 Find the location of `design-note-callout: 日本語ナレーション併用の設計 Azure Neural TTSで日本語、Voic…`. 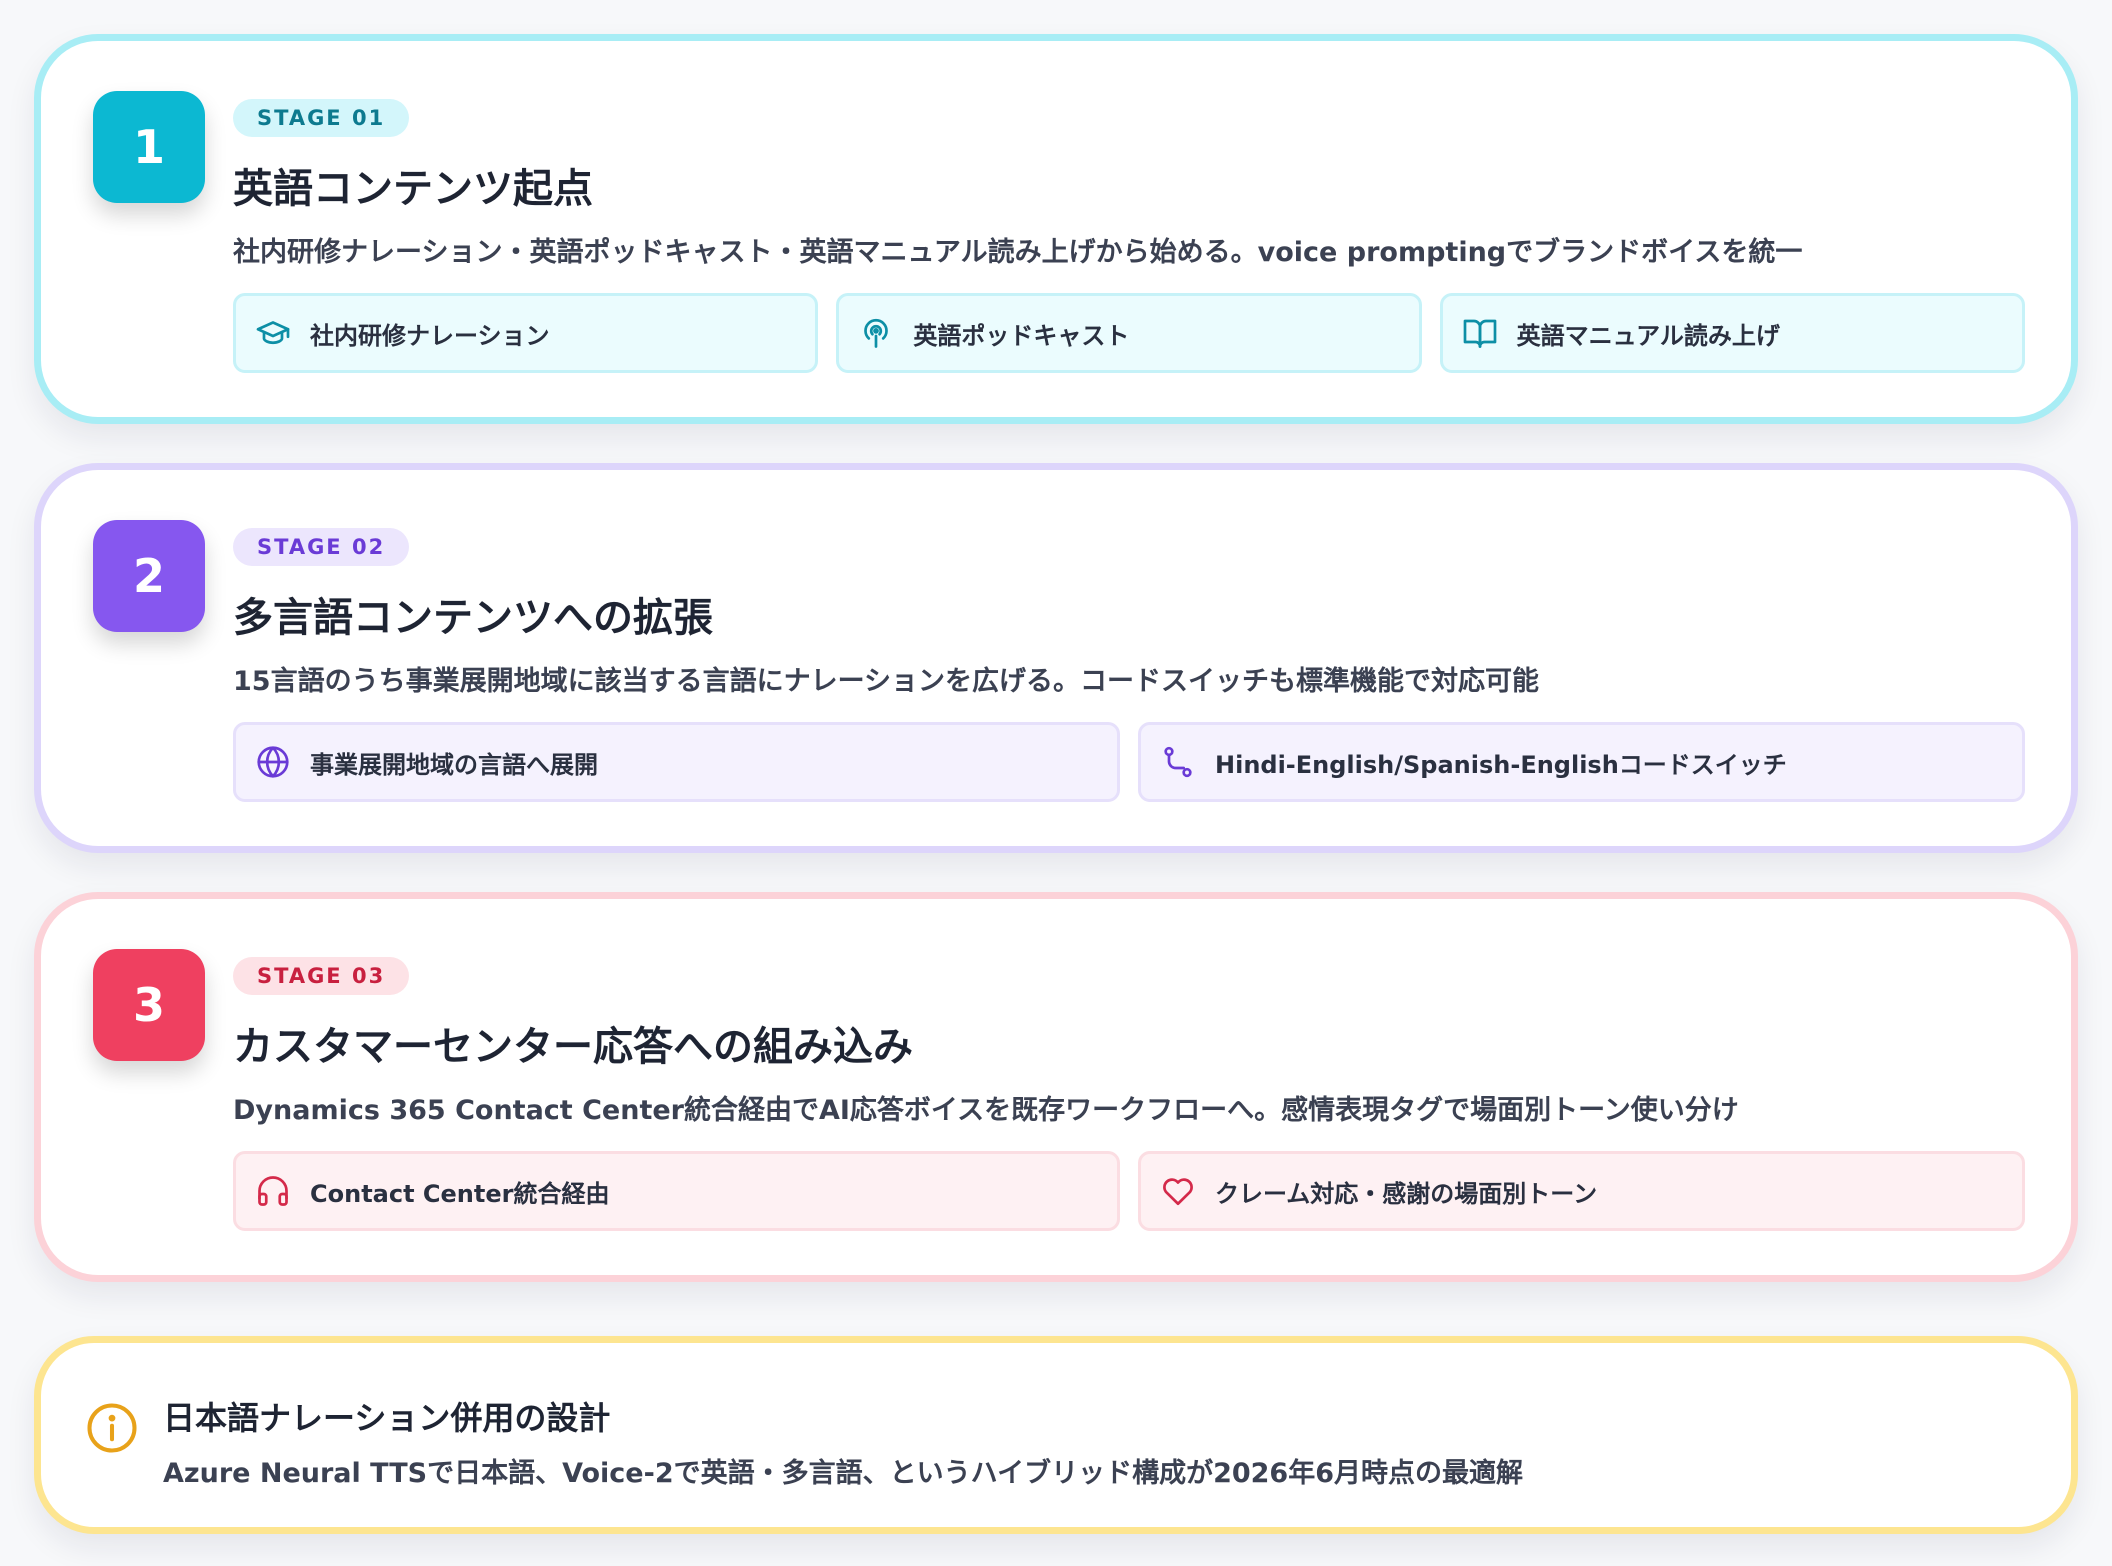

design-note-callout: 日本語ナレーション併用の設計 Azure Neural TTSで日本語、Voic… is located at coordinates (1056, 1435).